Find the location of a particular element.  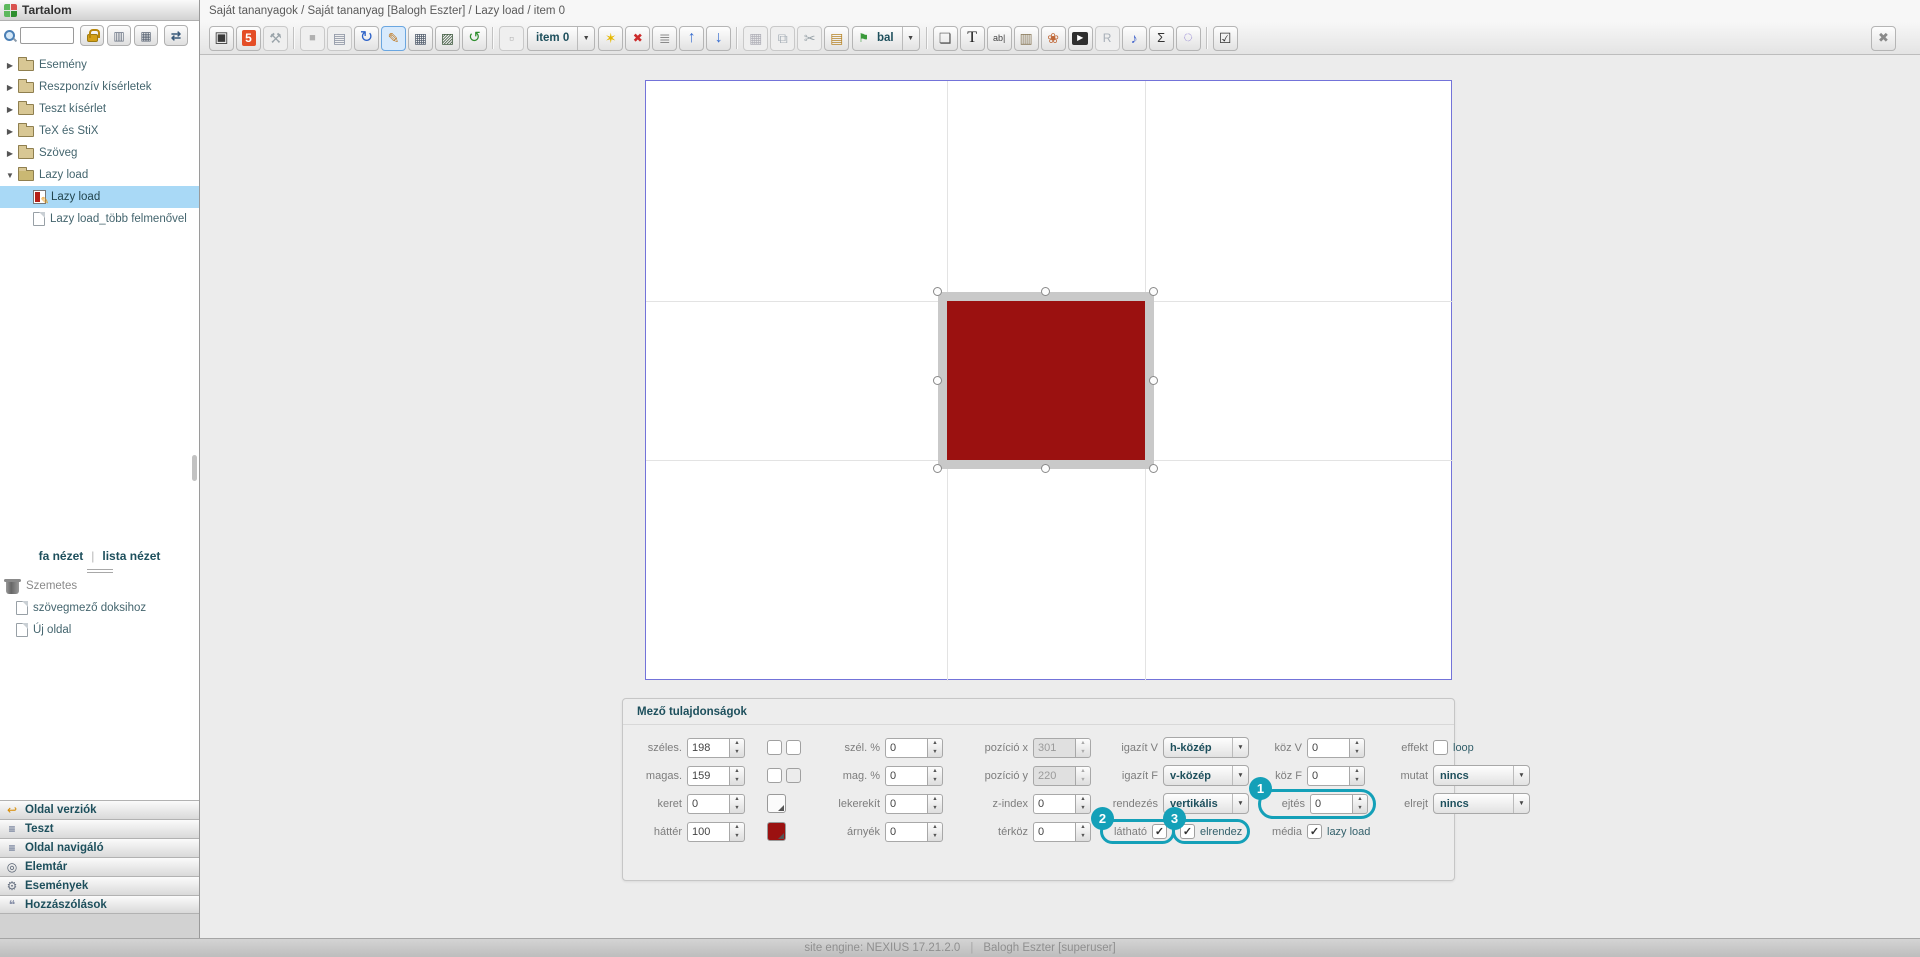

close-toolbar-button: ✖ is located at coordinates (1883, 38).